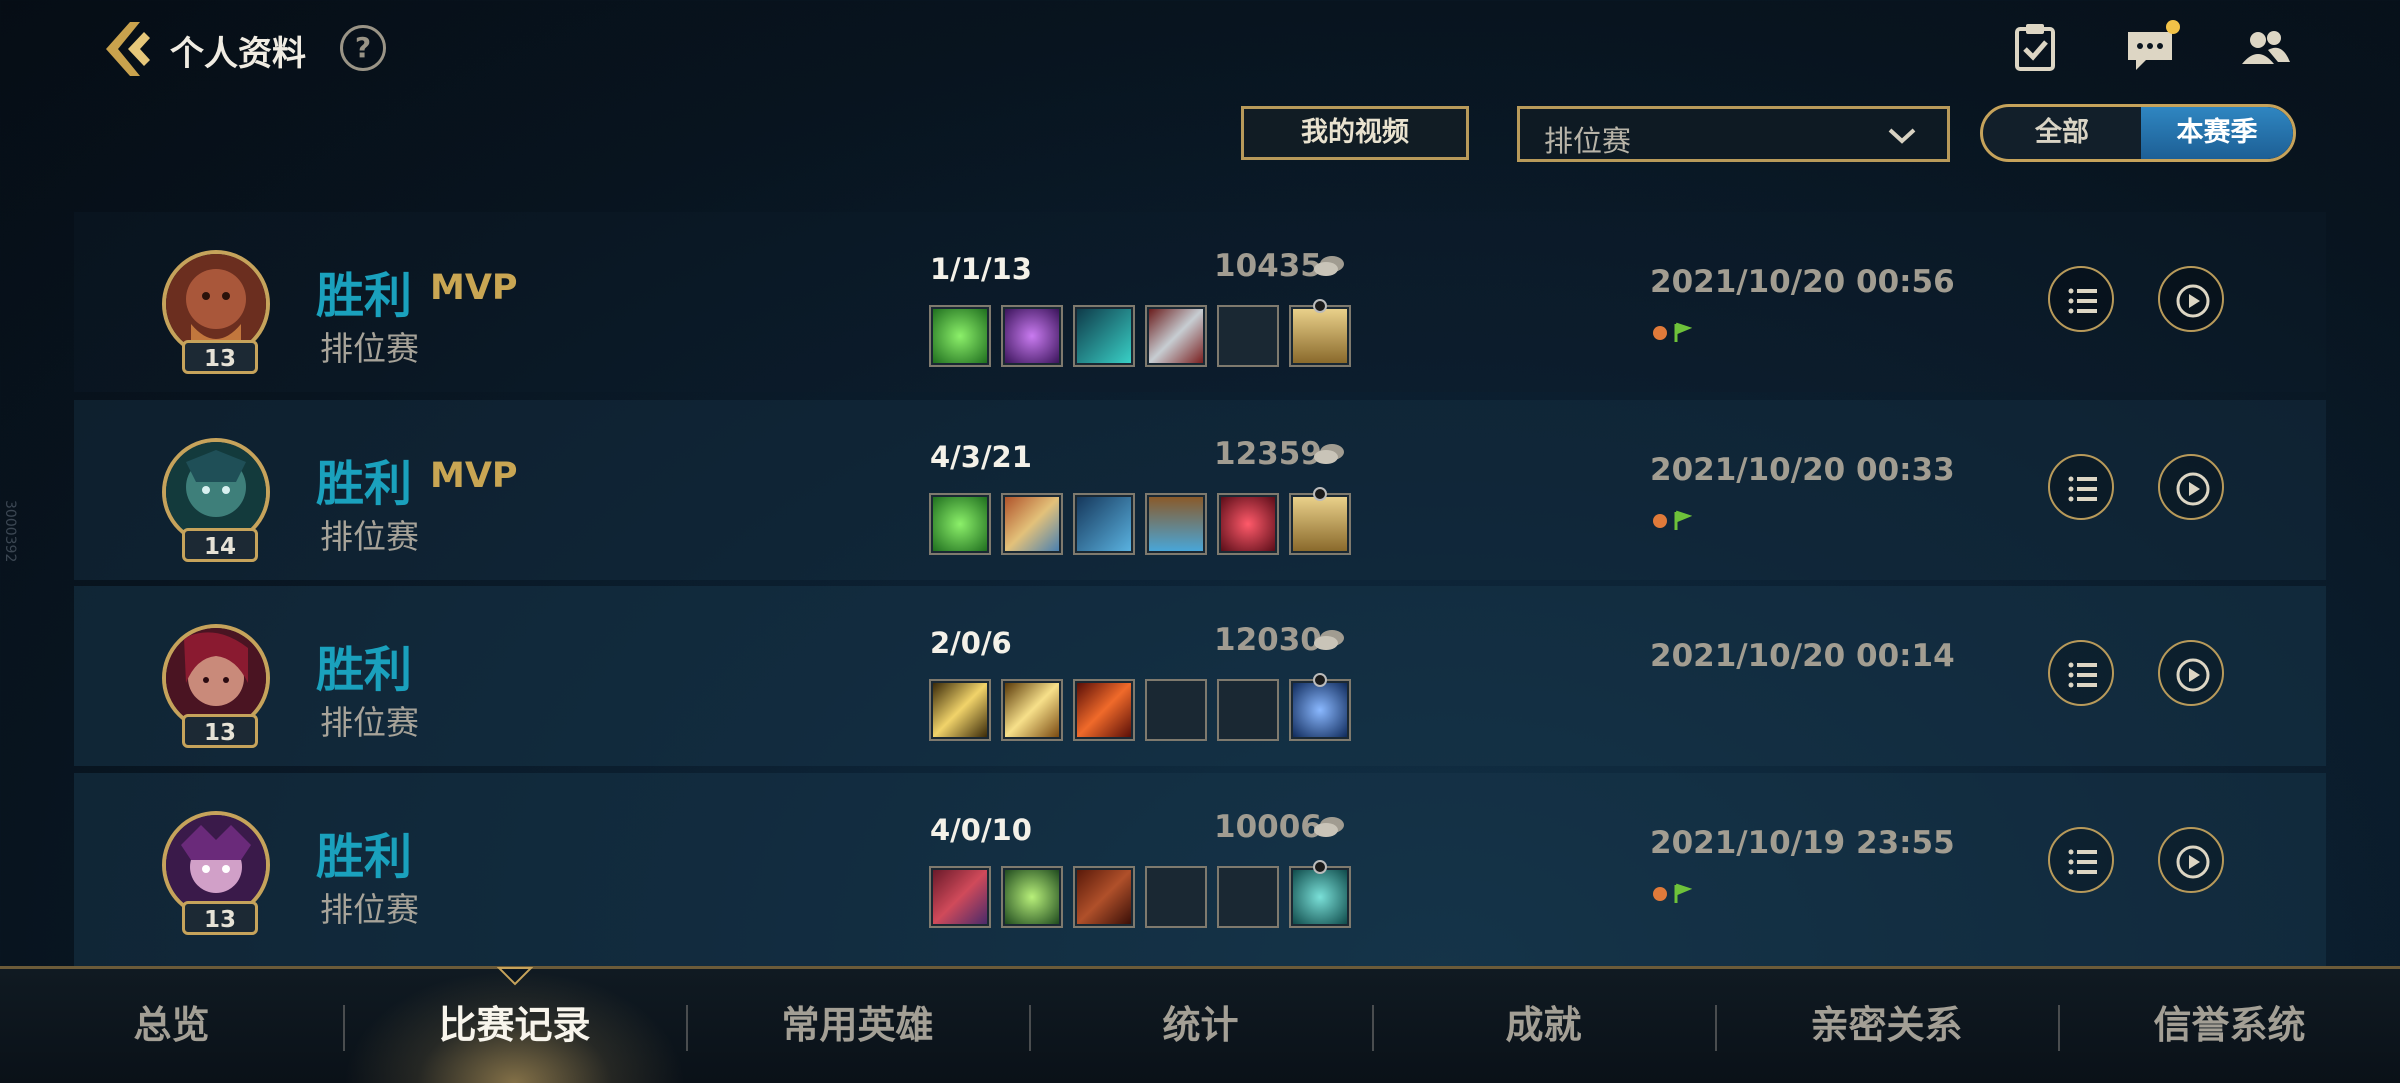 The height and width of the screenshot is (1083, 2400). I want to click on gold-amount: 10006, so click(1268, 827).